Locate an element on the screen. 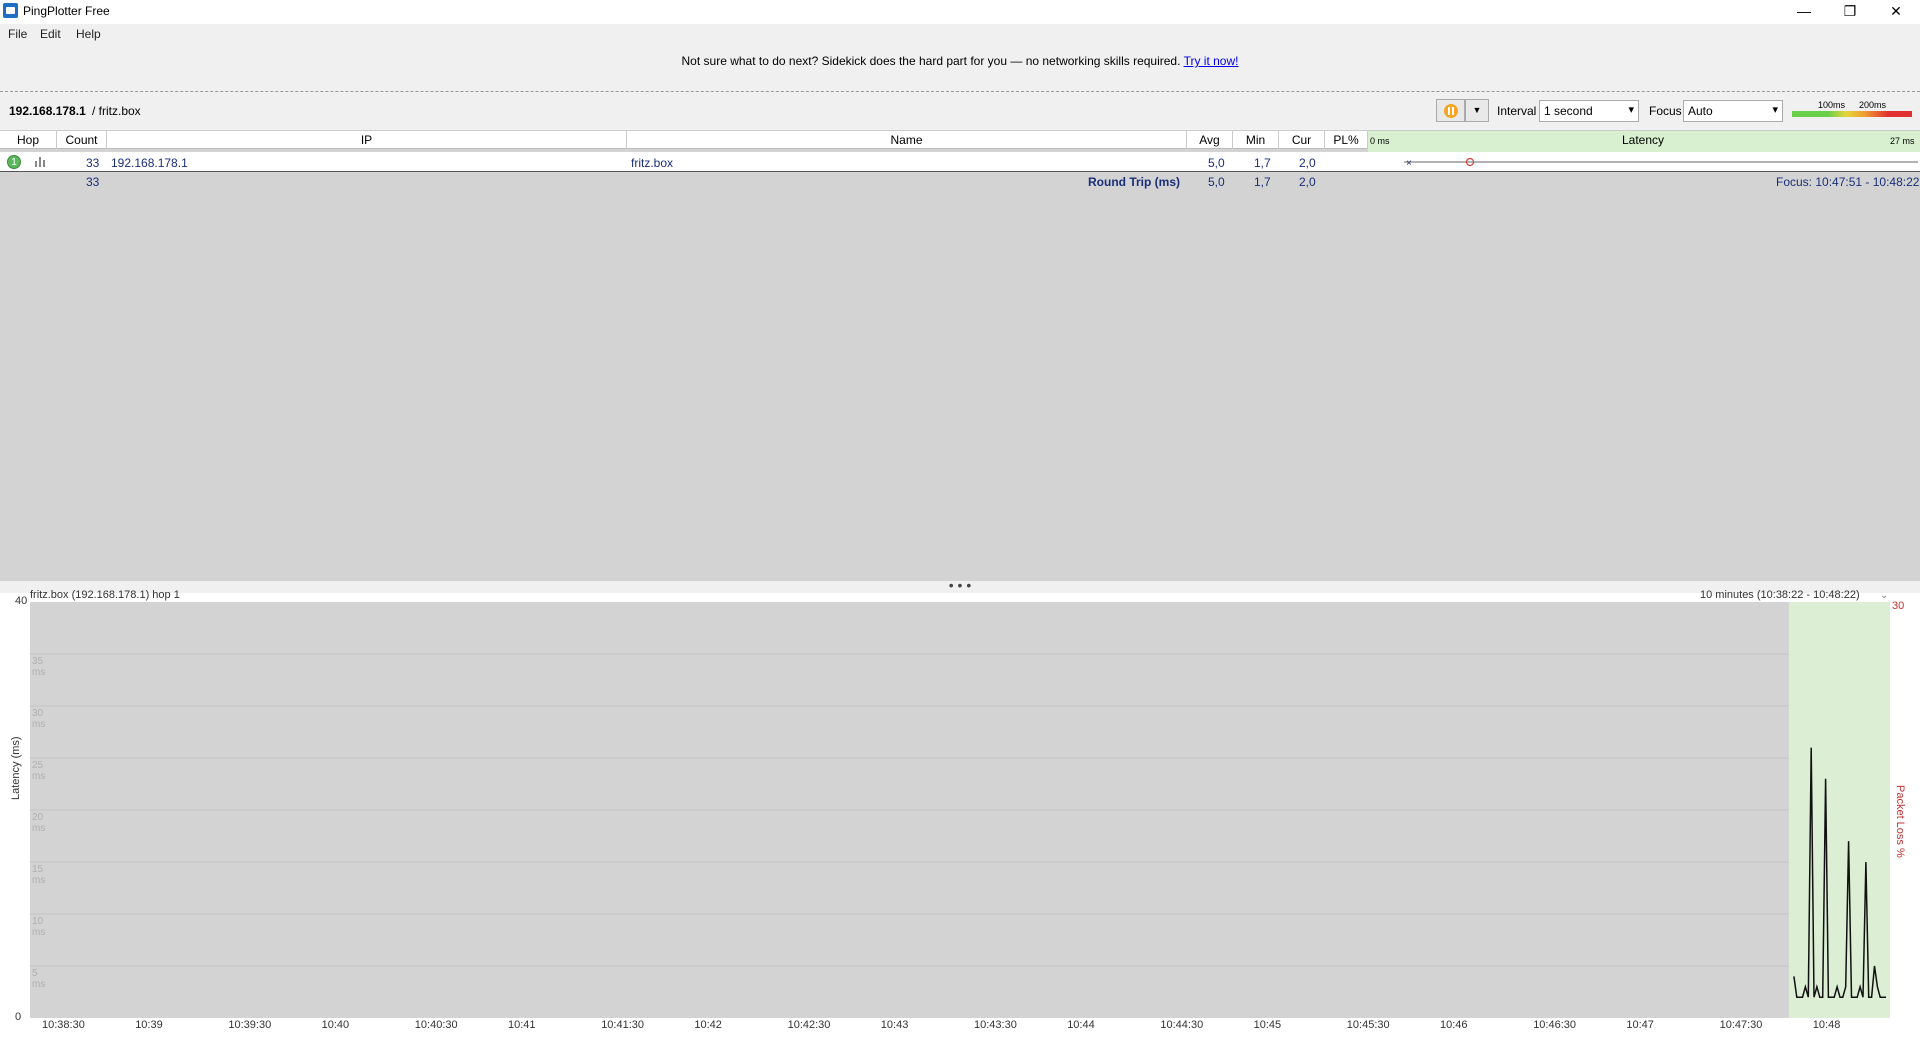 The width and height of the screenshot is (1920, 1040). focus-range: Focus: 10:47:51 - 10:48:22 is located at coordinates (1848, 182).